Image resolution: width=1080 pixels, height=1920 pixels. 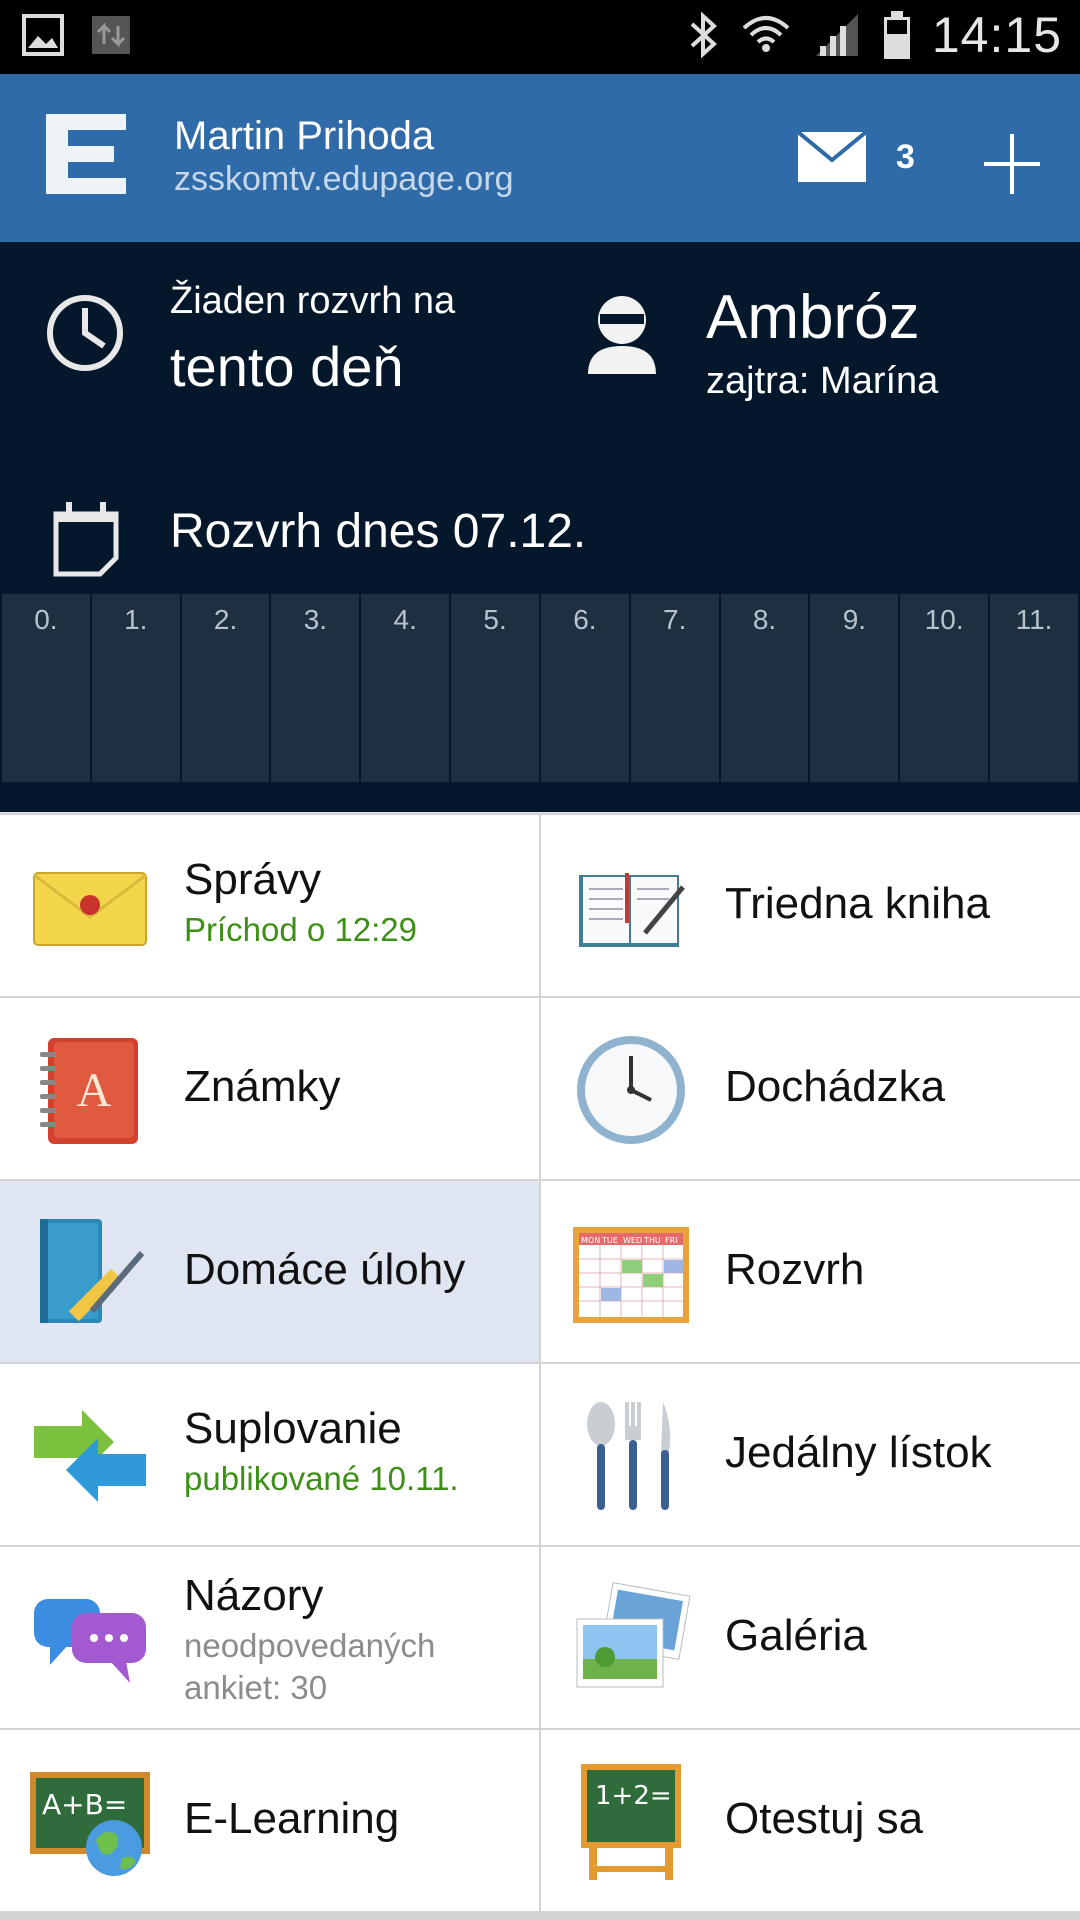 What do you see at coordinates (225, 688) in the screenshot?
I see `period-cell: 2.` at bounding box center [225, 688].